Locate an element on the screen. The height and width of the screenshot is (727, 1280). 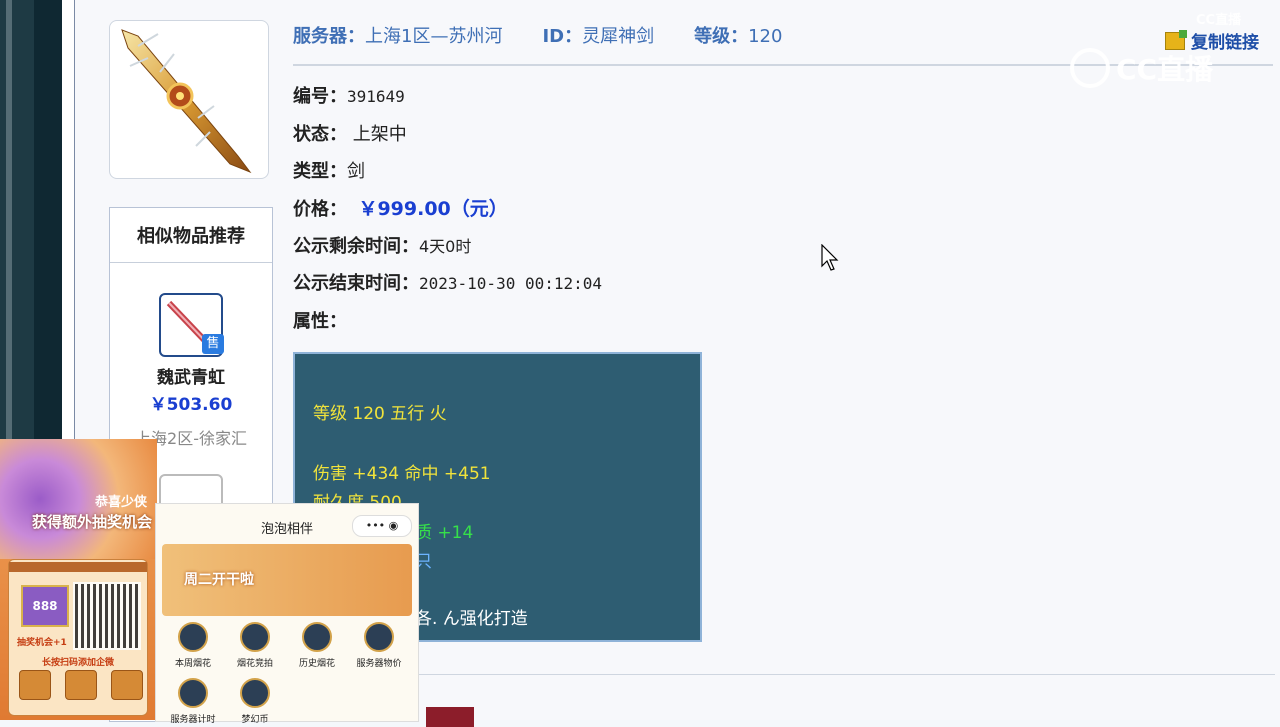
promo-icons is located at coordinates (81, 685).